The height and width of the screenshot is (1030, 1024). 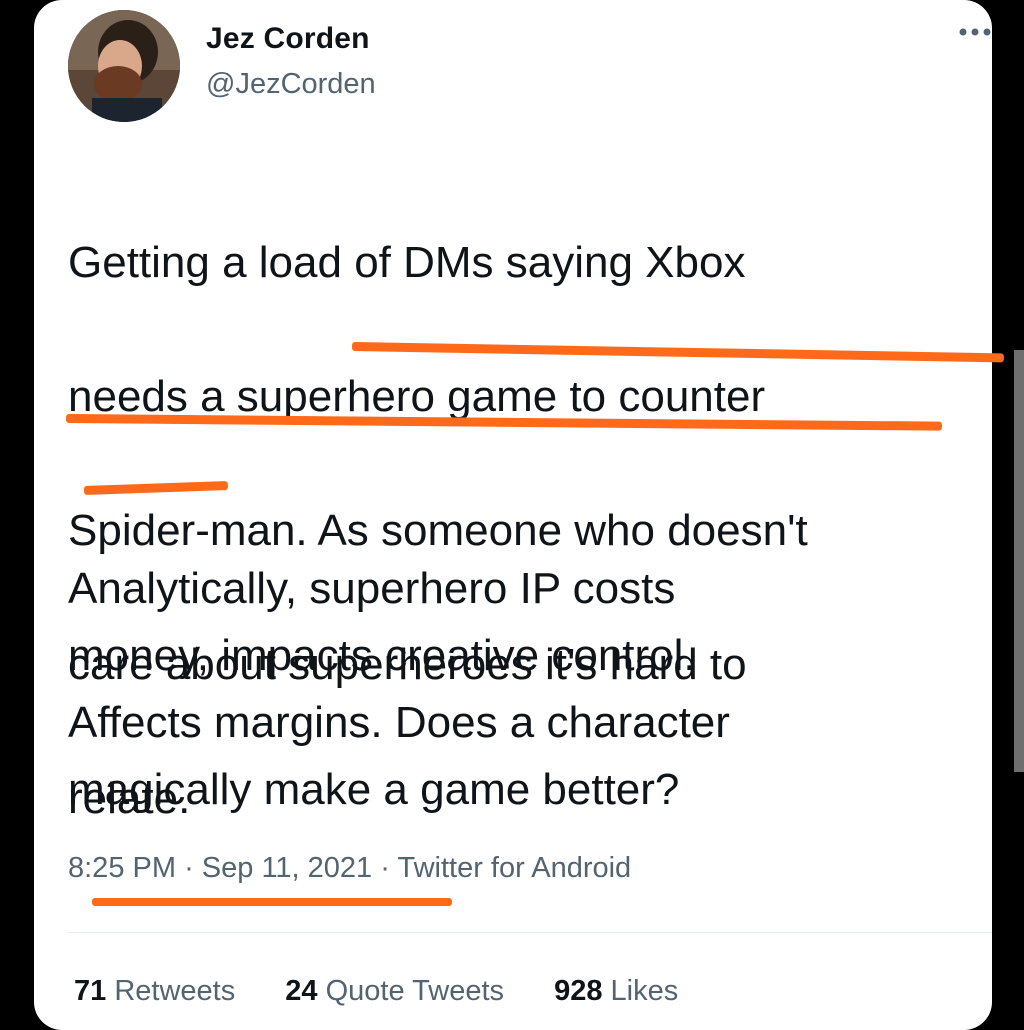 What do you see at coordinates (287, 868) in the screenshot?
I see `tweet-date: Sep 11, 2021` at bounding box center [287, 868].